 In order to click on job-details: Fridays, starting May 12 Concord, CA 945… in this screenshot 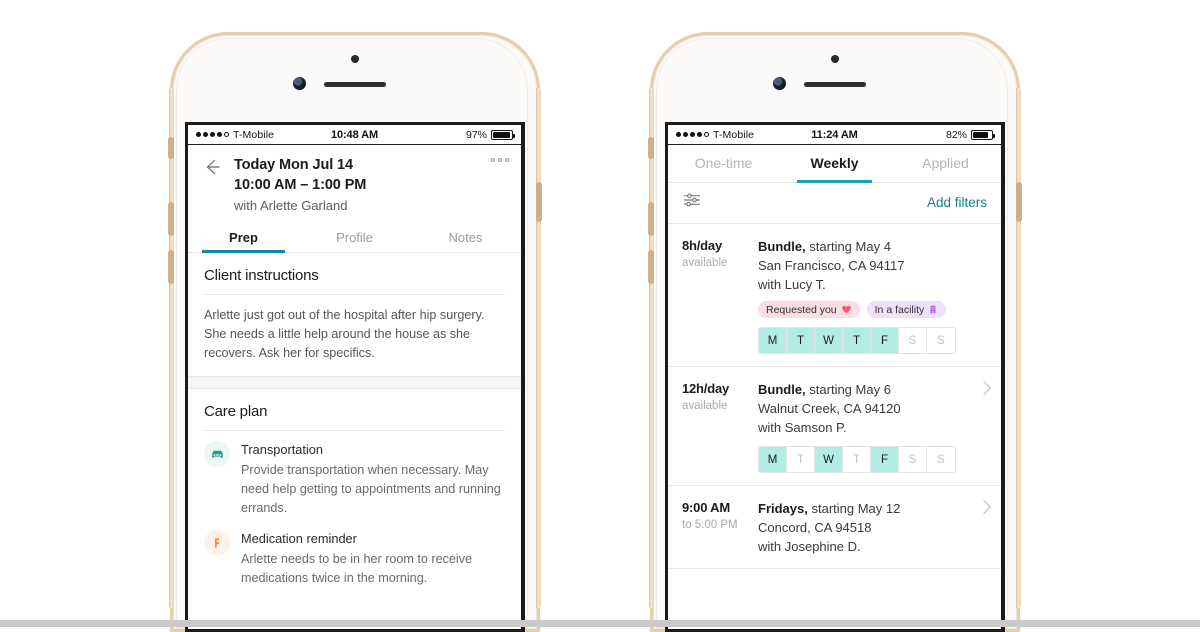, I will do `click(872, 527)`.